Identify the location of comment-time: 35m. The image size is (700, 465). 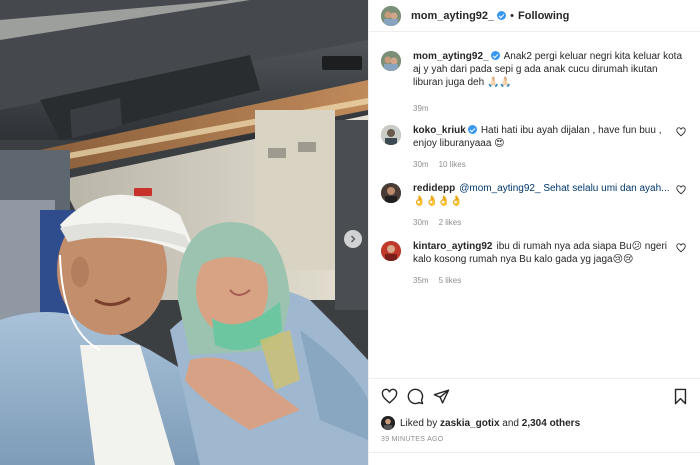
(421, 280).